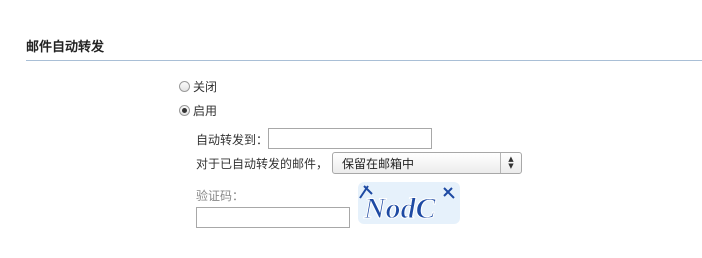 This screenshot has height=258, width=702. What do you see at coordinates (400, 208) in the screenshot?
I see `captcha-text: NodC` at bounding box center [400, 208].